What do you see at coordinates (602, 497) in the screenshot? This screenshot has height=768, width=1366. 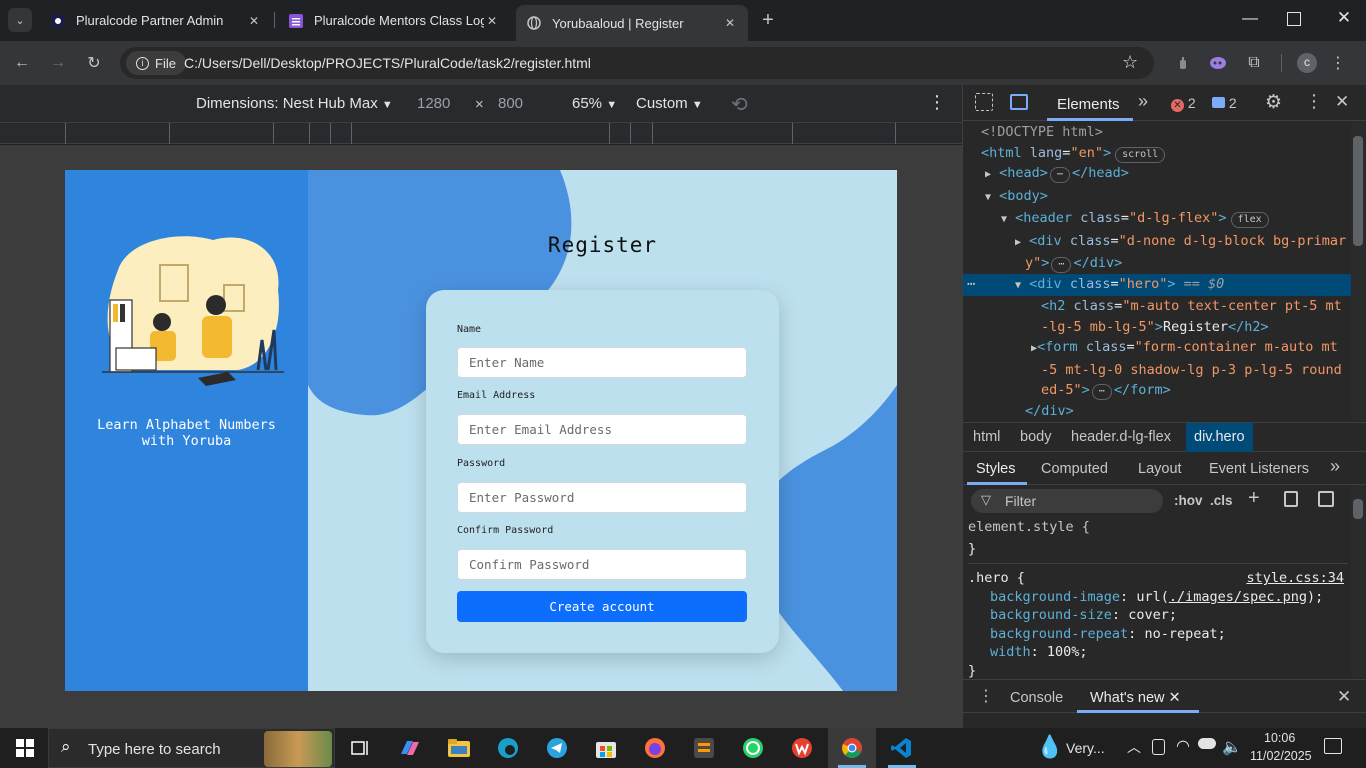 I see `password-input: Enter Password` at bounding box center [602, 497].